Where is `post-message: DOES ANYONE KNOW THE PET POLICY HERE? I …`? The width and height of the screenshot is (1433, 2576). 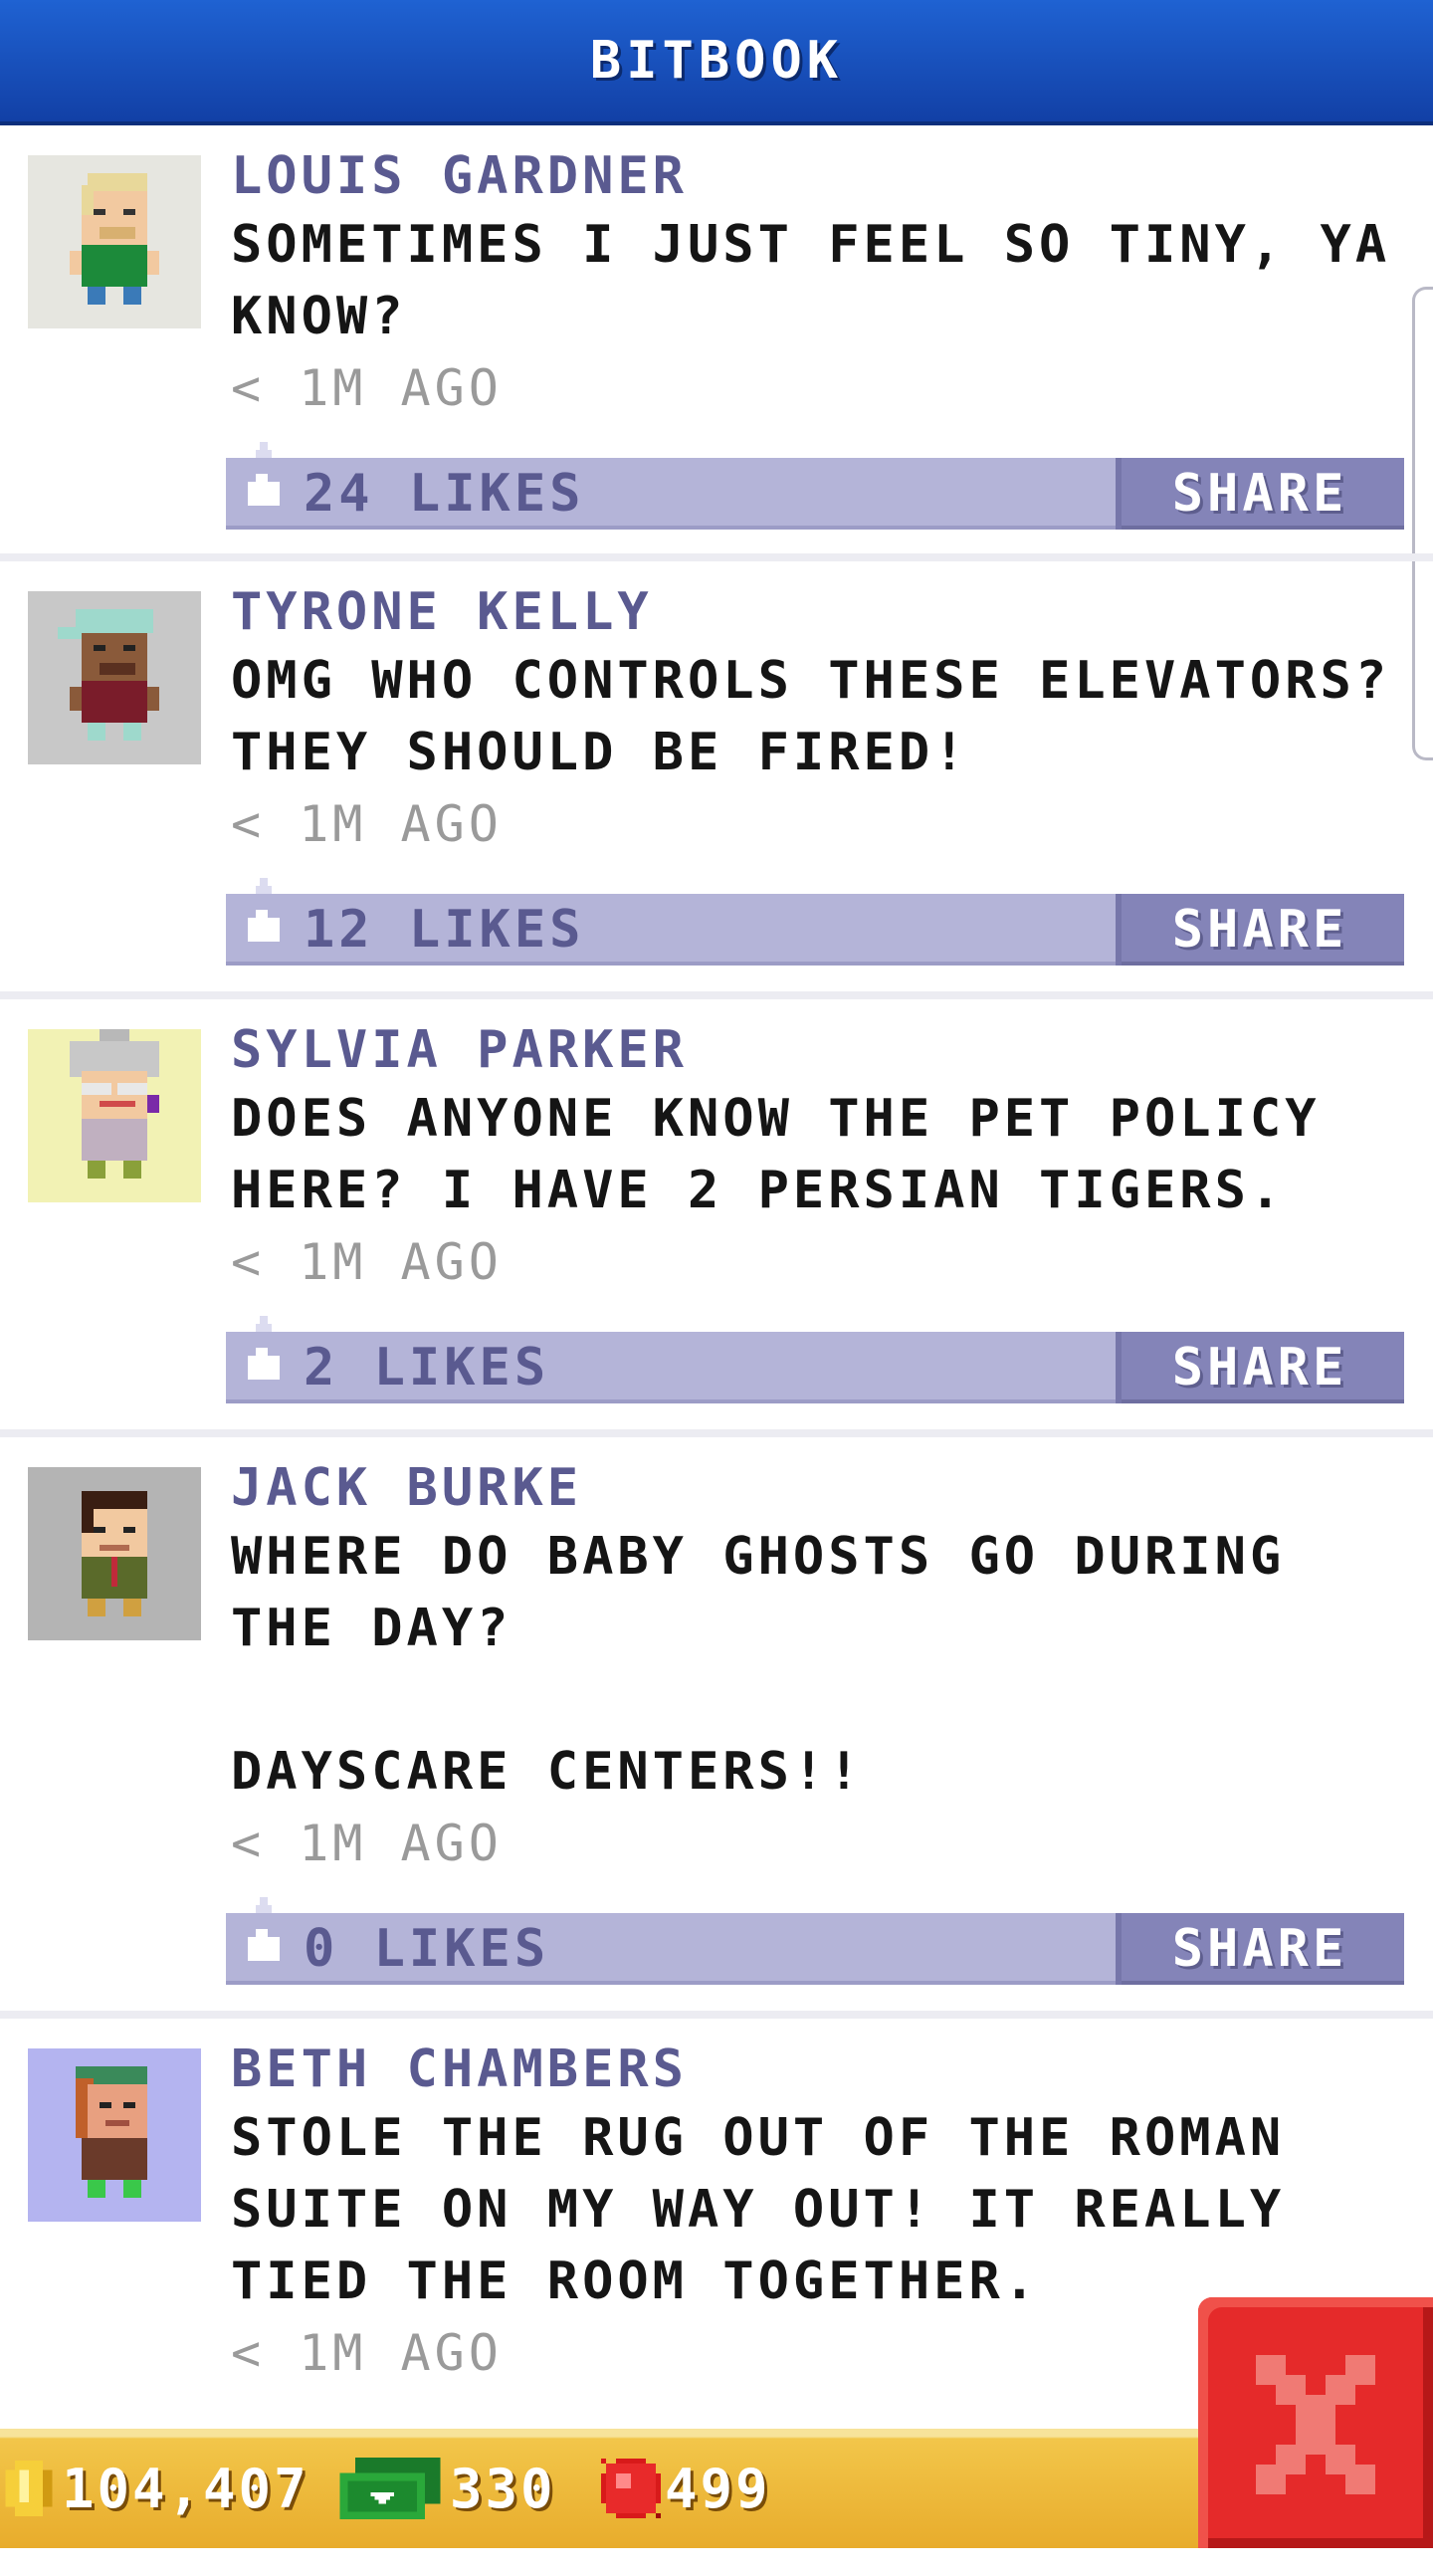 post-message: DOES ANYONE KNOW THE PET POLICY HERE? I … is located at coordinates (776, 1154).